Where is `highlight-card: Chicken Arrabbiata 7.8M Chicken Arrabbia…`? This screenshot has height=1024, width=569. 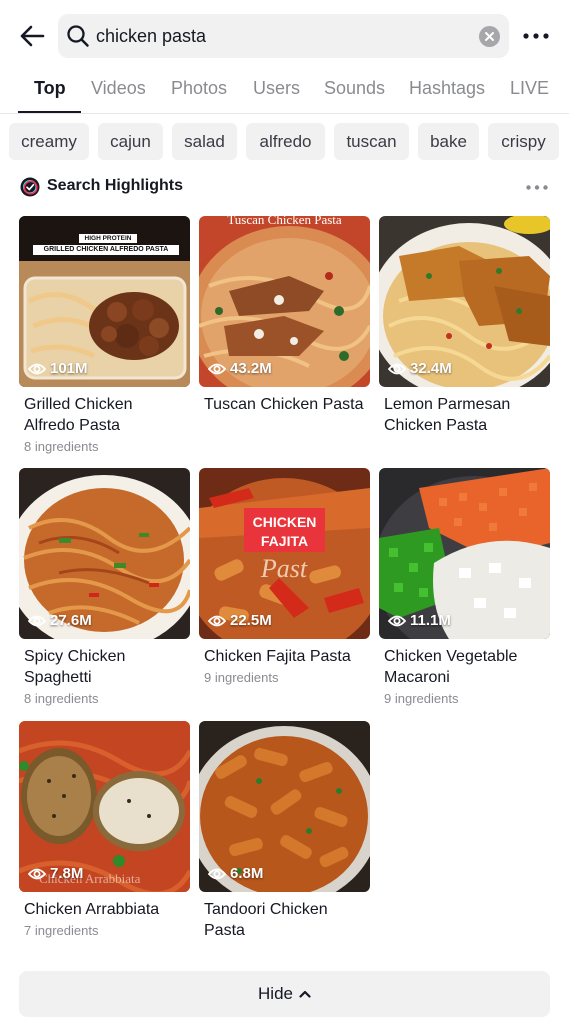
highlight-card: Chicken Arrabbiata 7.8M Chicken Arrabbia… is located at coordinates (104, 829).